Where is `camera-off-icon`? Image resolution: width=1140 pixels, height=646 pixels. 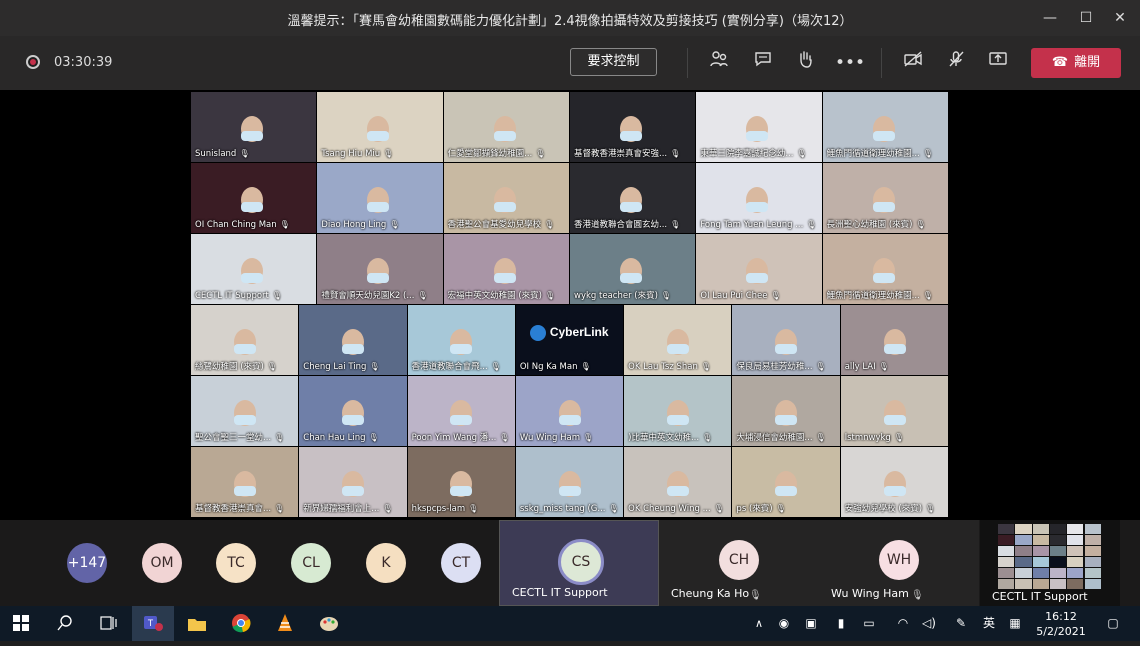
camera-off-icon is located at coordinates (913, 63).